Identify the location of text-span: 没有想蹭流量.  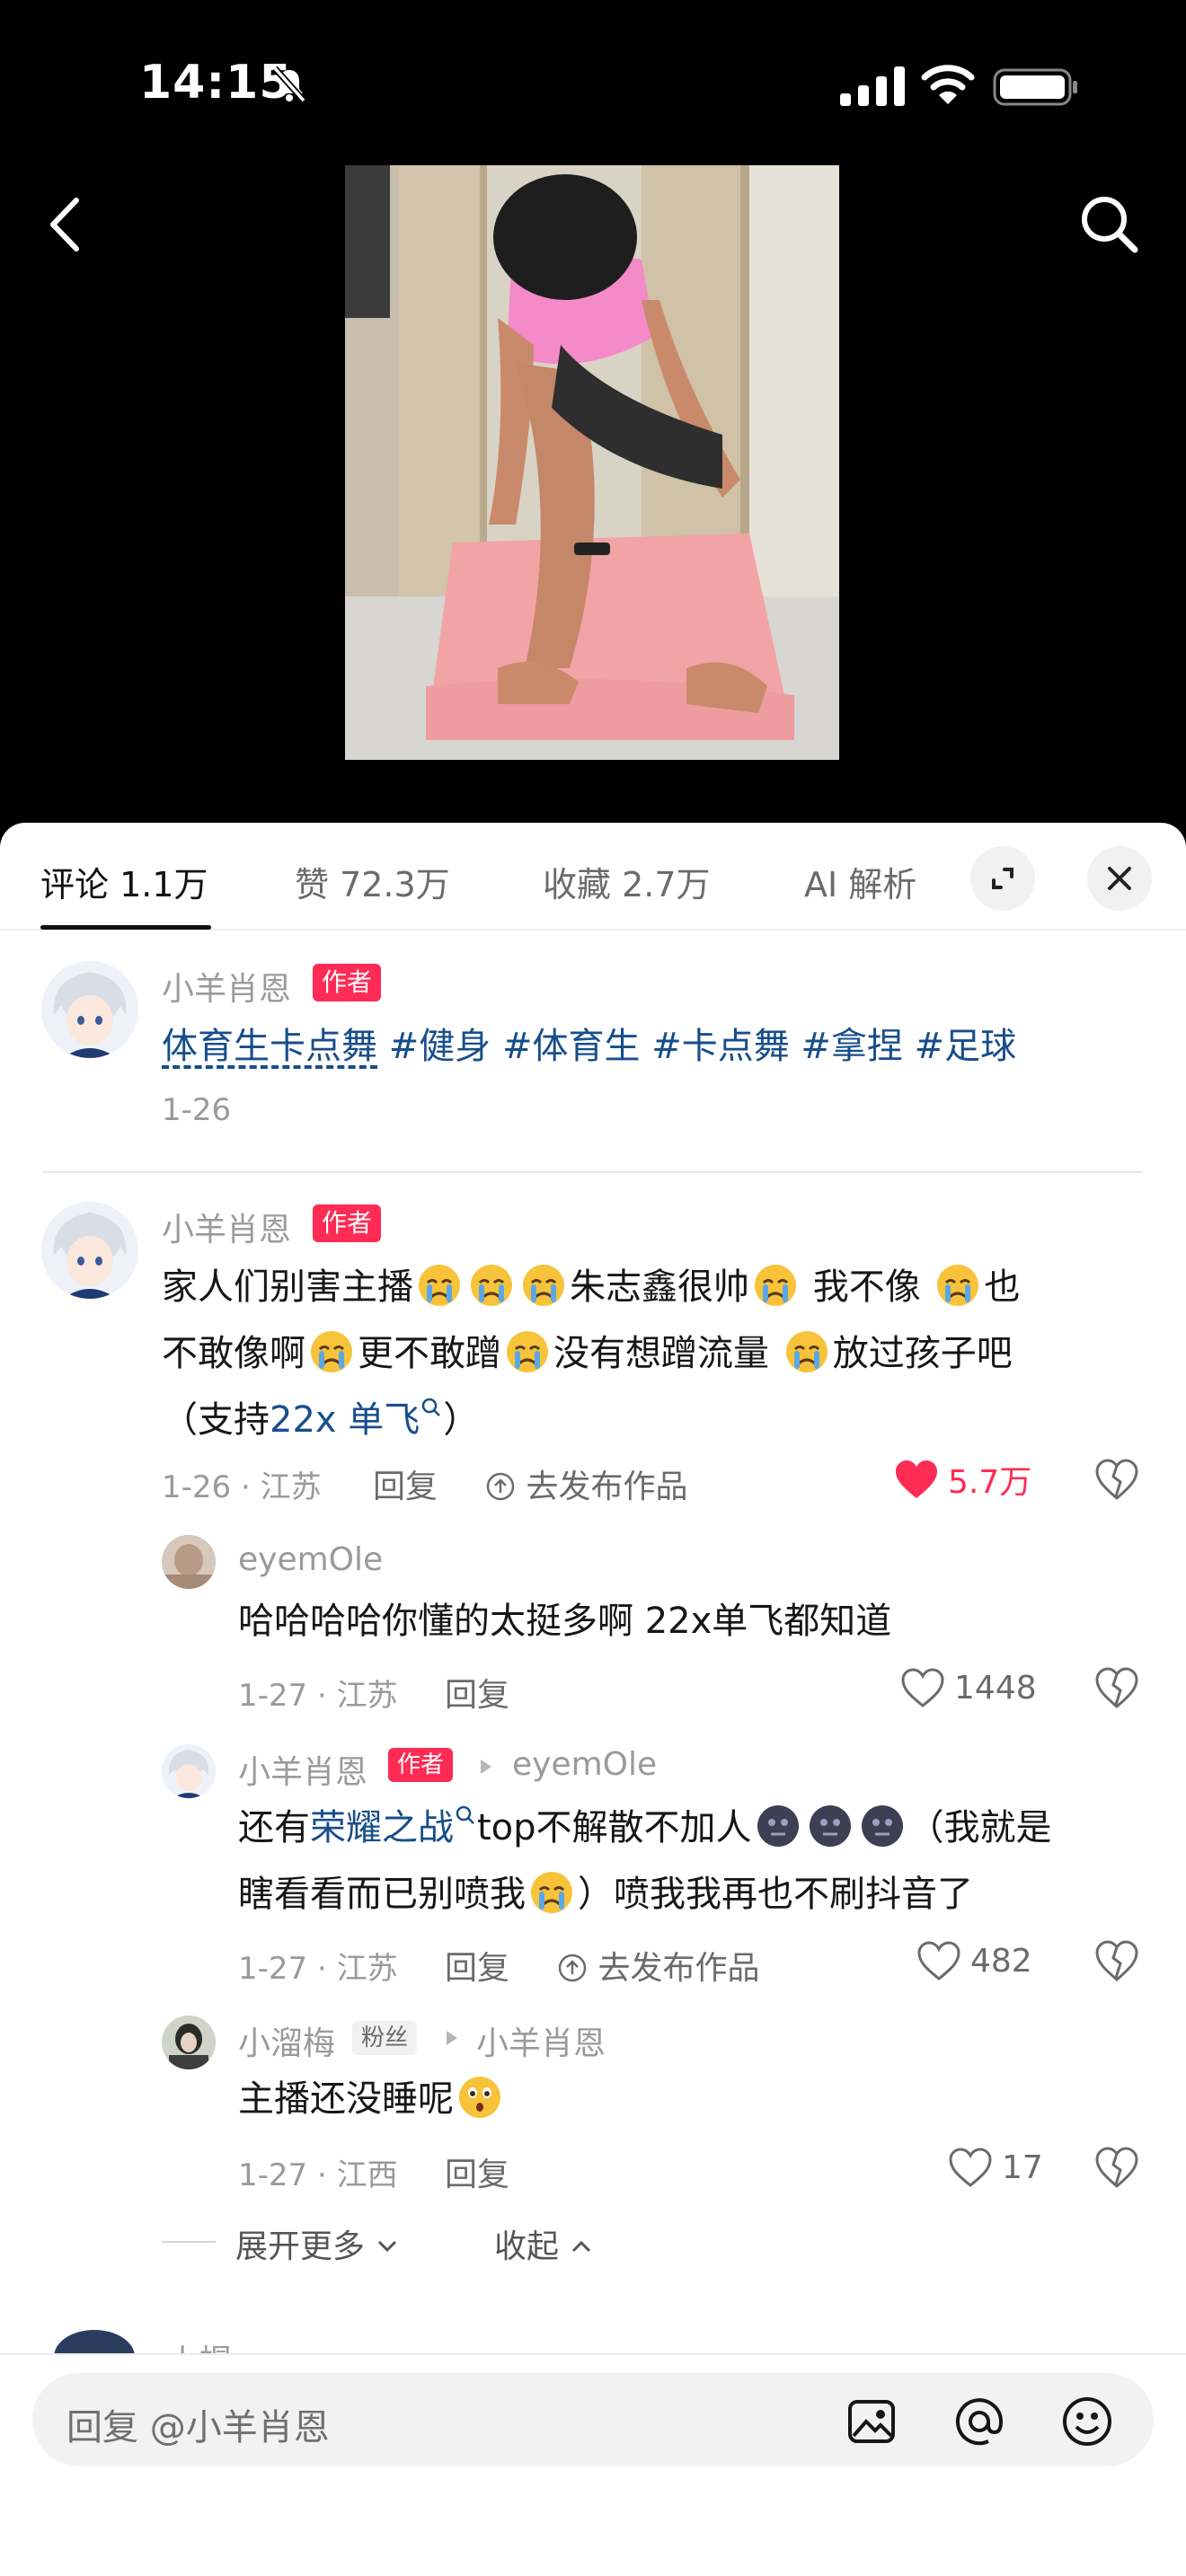
(667, 1353).